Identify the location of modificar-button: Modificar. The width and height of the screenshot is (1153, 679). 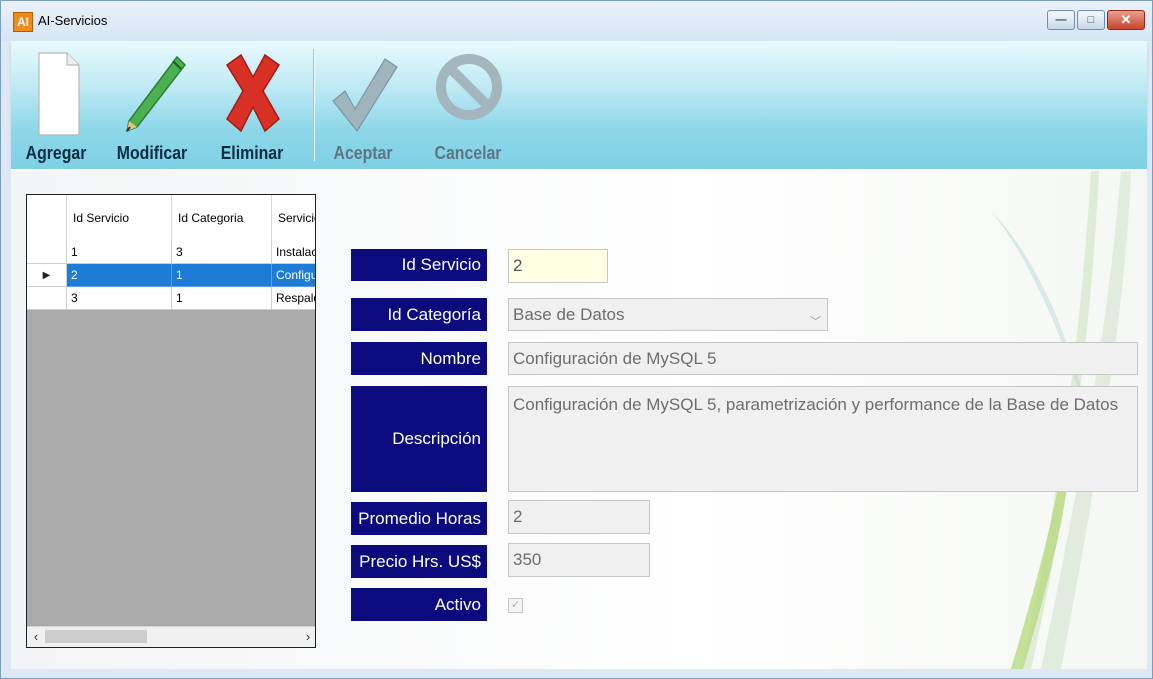
(152, 105).